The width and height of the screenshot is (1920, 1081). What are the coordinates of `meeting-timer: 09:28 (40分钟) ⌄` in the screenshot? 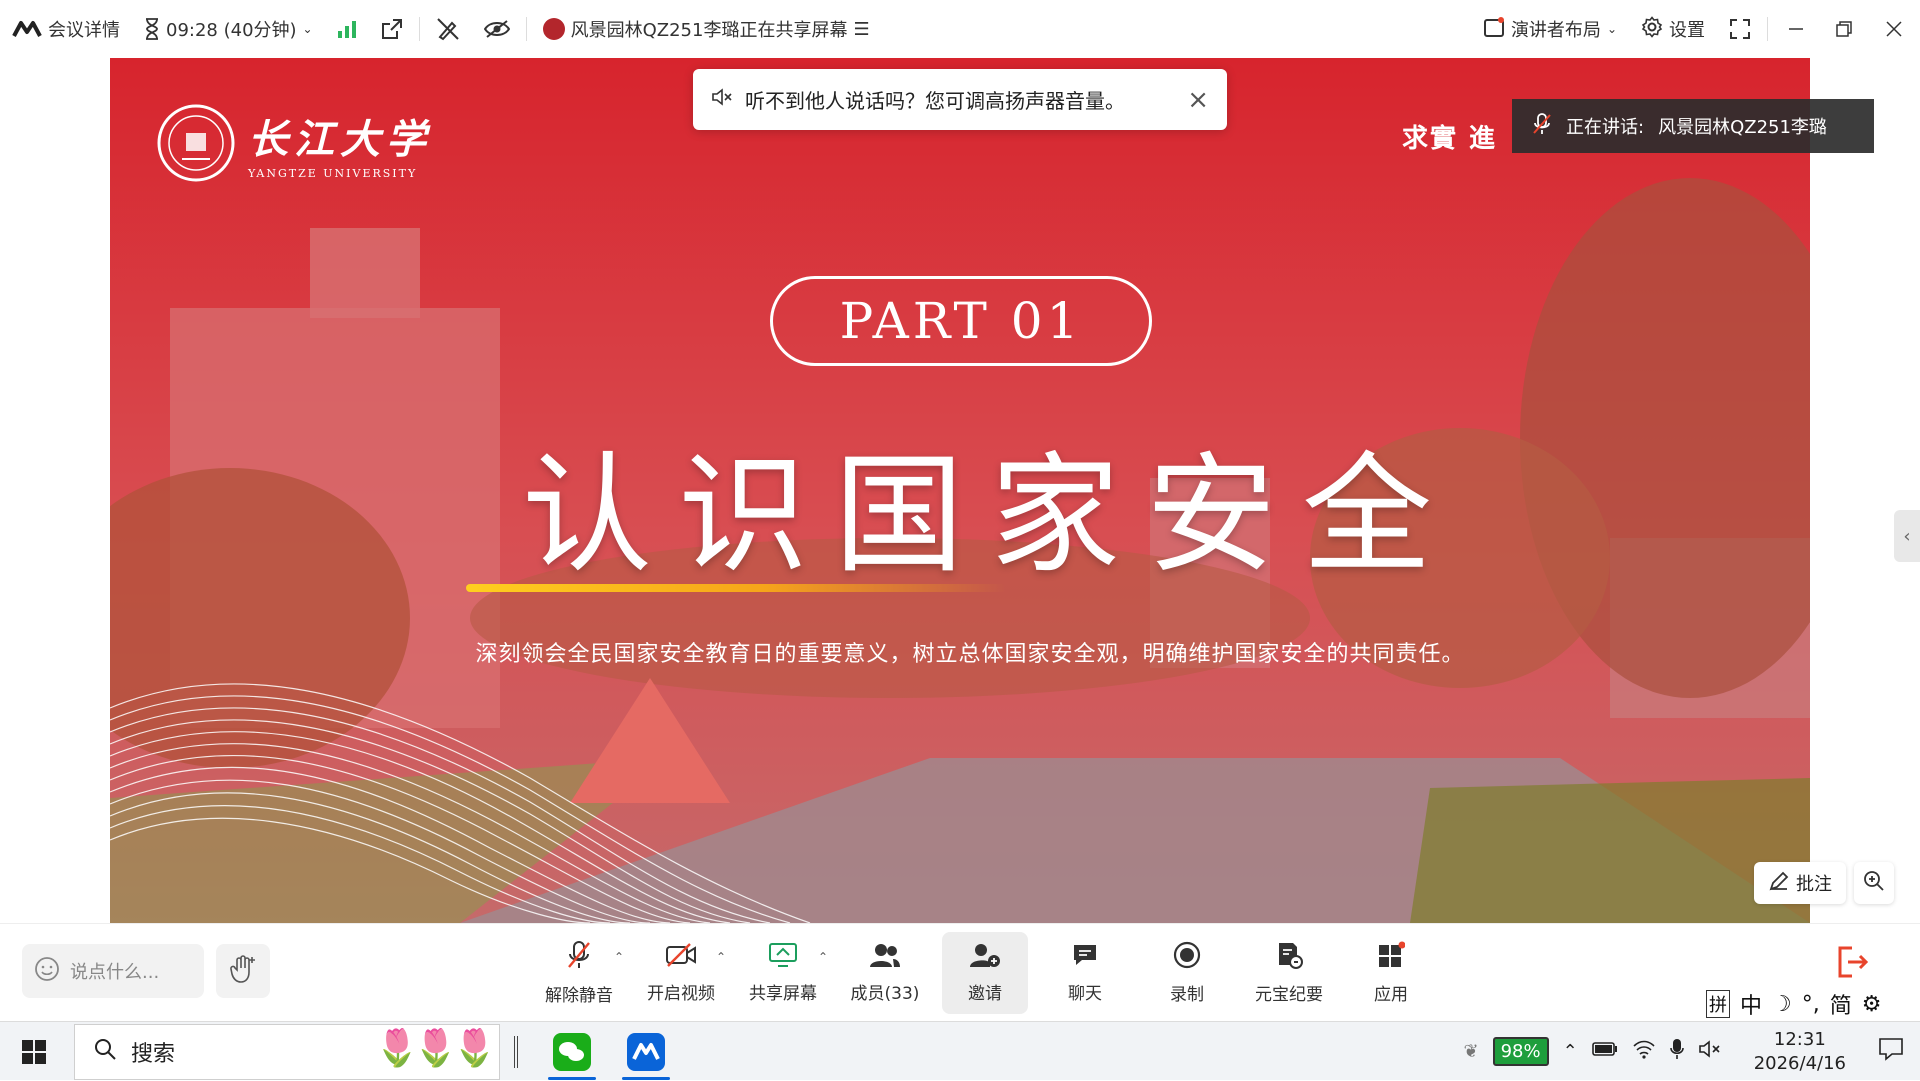 It's located at (228, 29).